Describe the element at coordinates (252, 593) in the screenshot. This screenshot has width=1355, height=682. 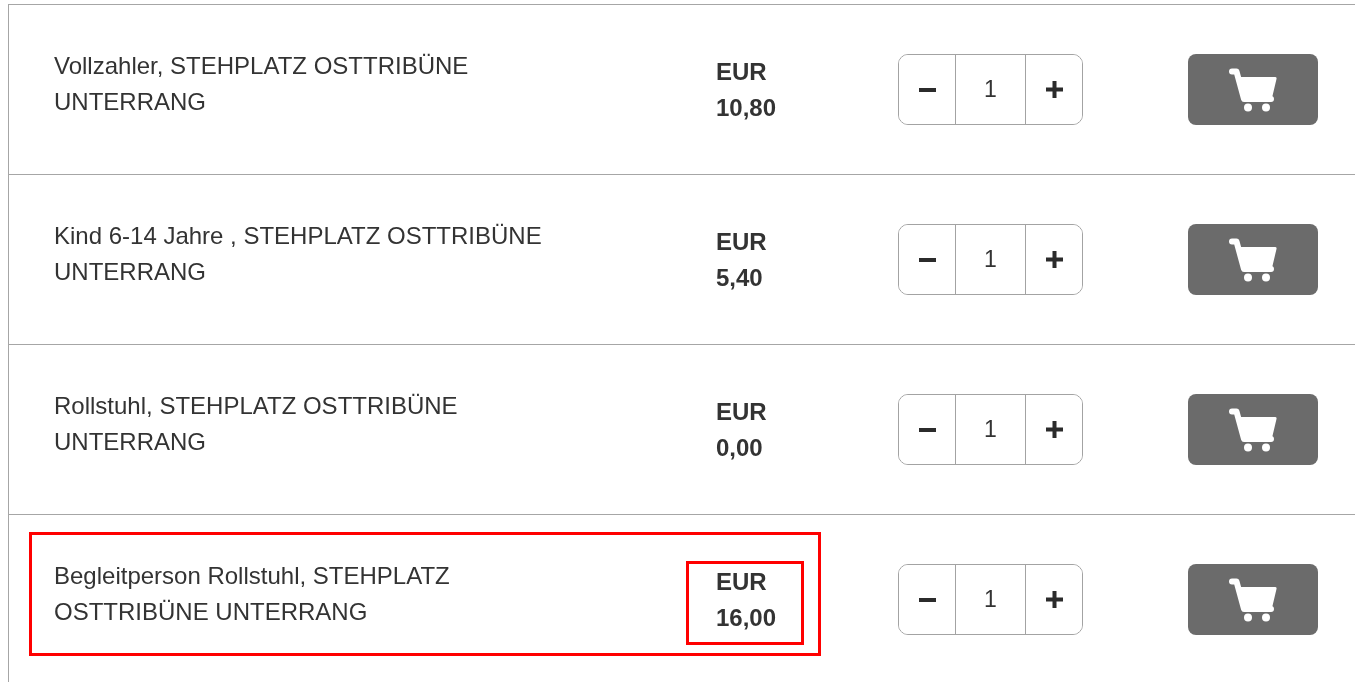
I see `ticket-description: Begleitperson Rollstuhl, STEHPLATZ OSTTRIBÜNE UNTERRANG` at that location.